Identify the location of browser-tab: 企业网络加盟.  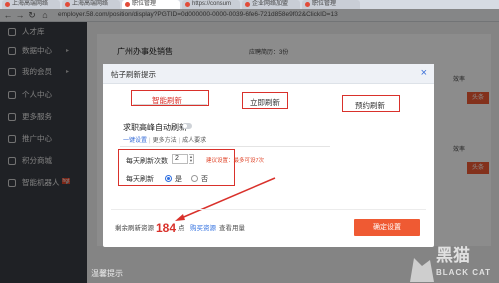
(271, 4).